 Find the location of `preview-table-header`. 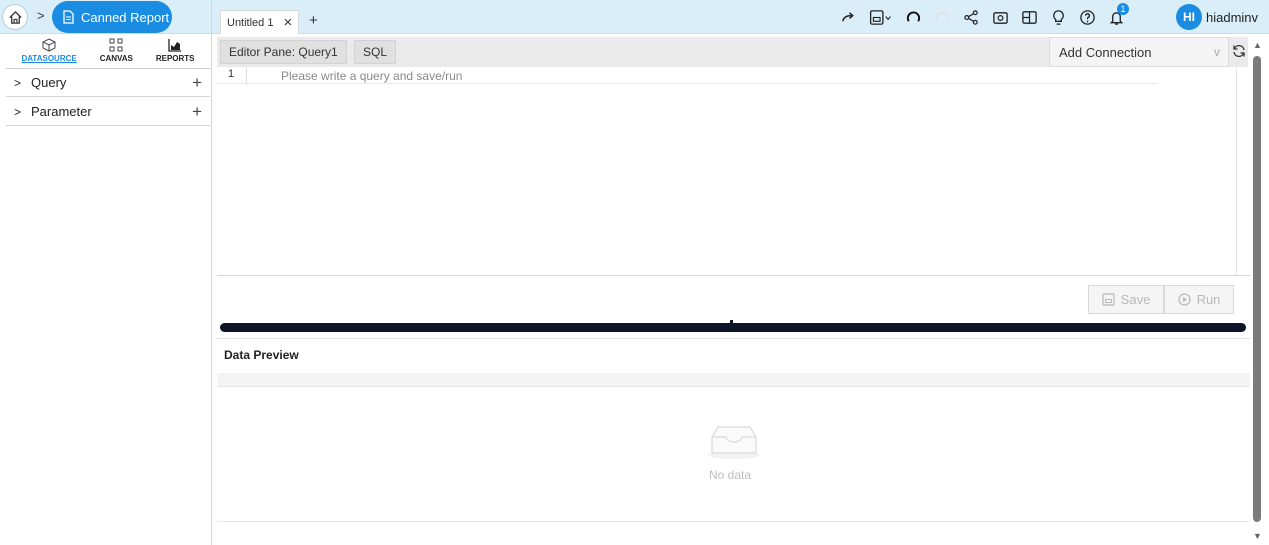

preview-table-header is located at coordinates (733, 380).